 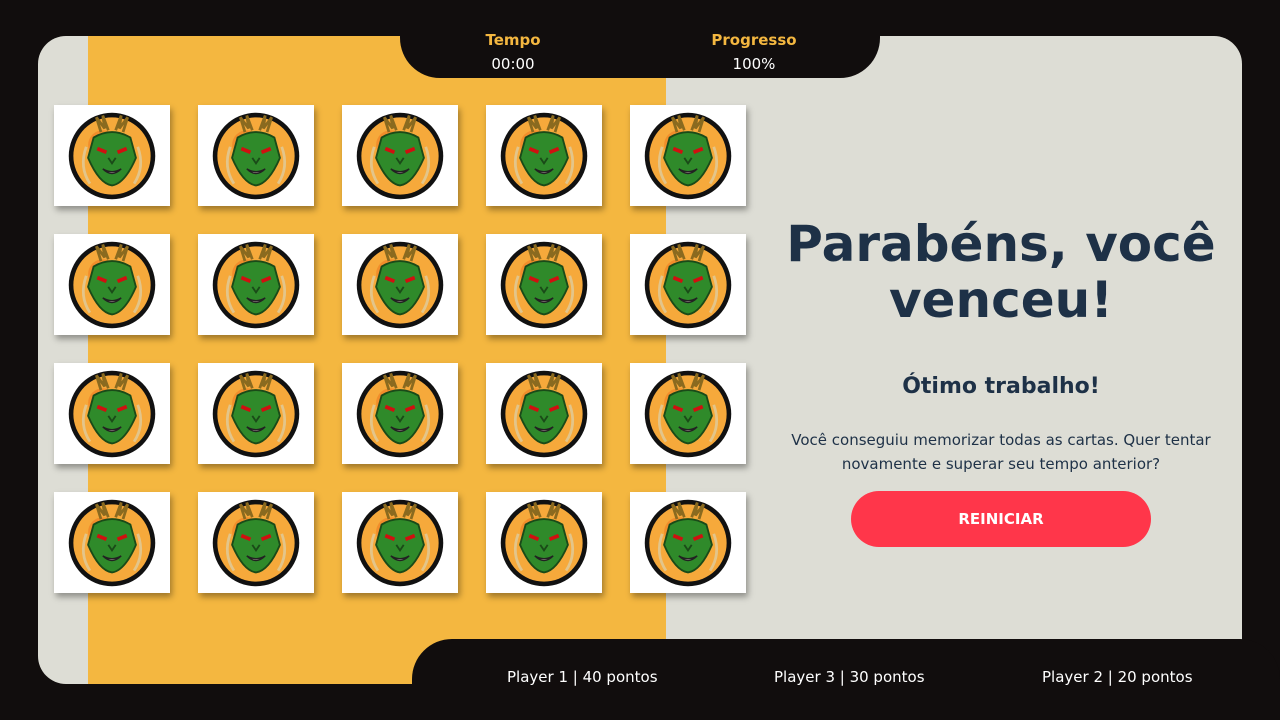 I want to click on player-score: Player 3 | 30 pontos, so click(x=849, y=677).